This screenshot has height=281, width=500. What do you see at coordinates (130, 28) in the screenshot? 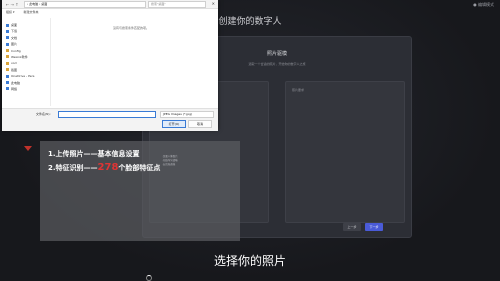
I see `empty-message: 没有与搜索条件匹配的项。` at bounding box center [130, 28].